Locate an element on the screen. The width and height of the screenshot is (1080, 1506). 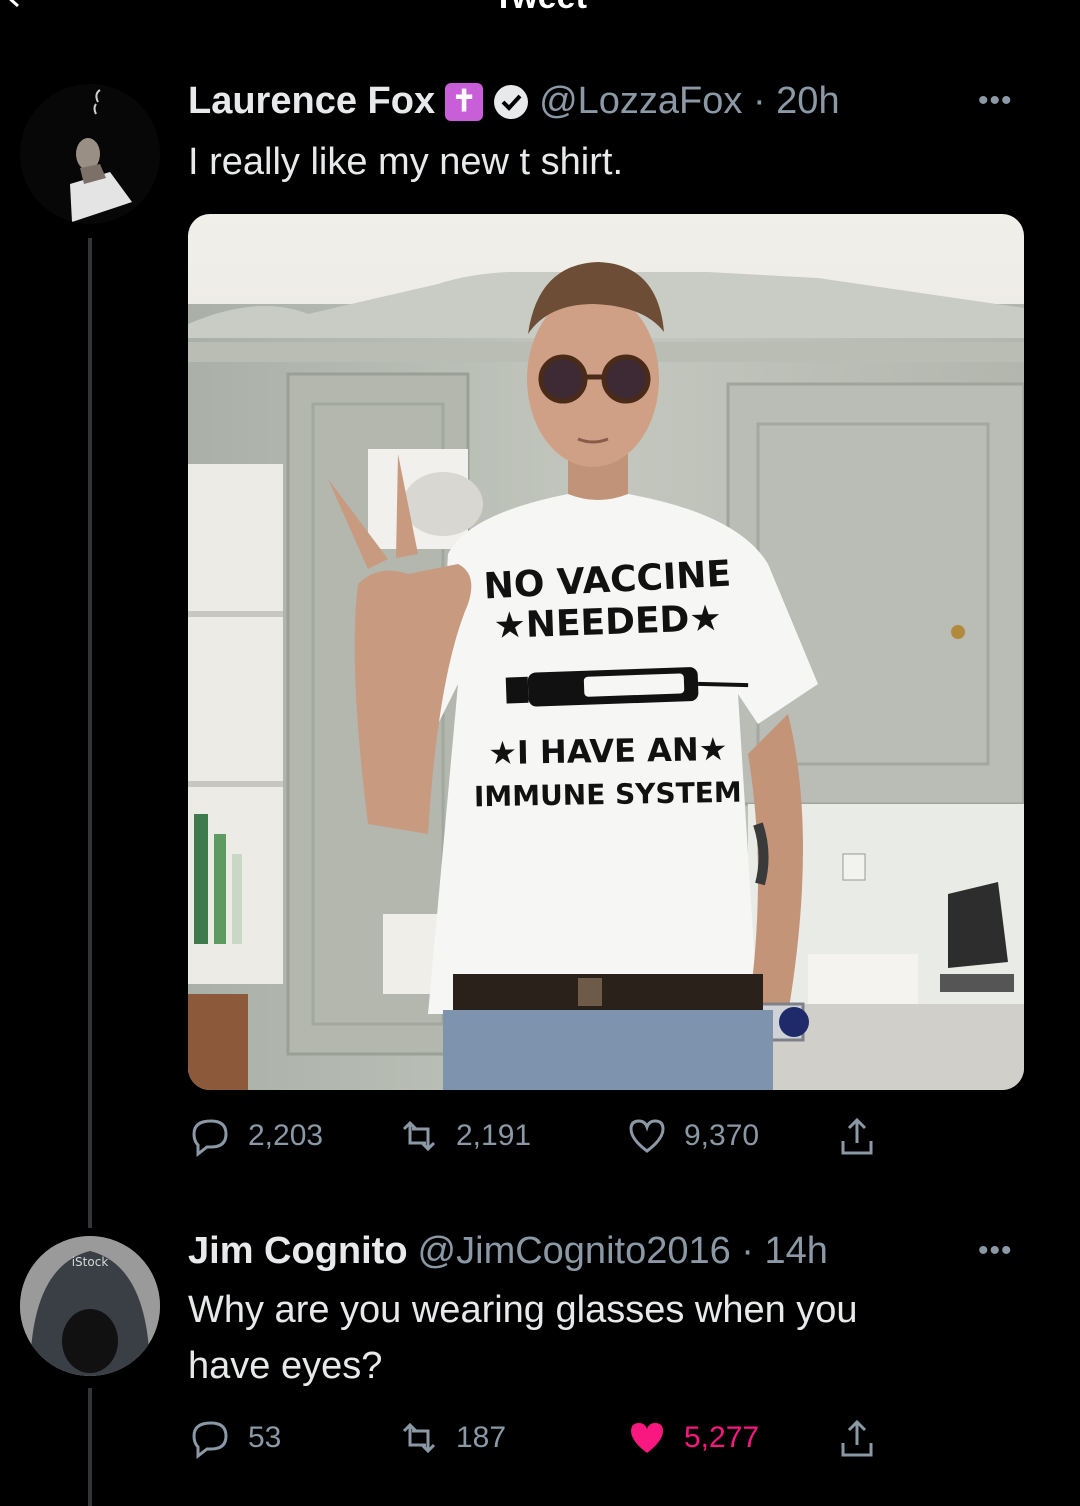
reply-author-name: Jim Cognito is located at coordinates (298, 1251).